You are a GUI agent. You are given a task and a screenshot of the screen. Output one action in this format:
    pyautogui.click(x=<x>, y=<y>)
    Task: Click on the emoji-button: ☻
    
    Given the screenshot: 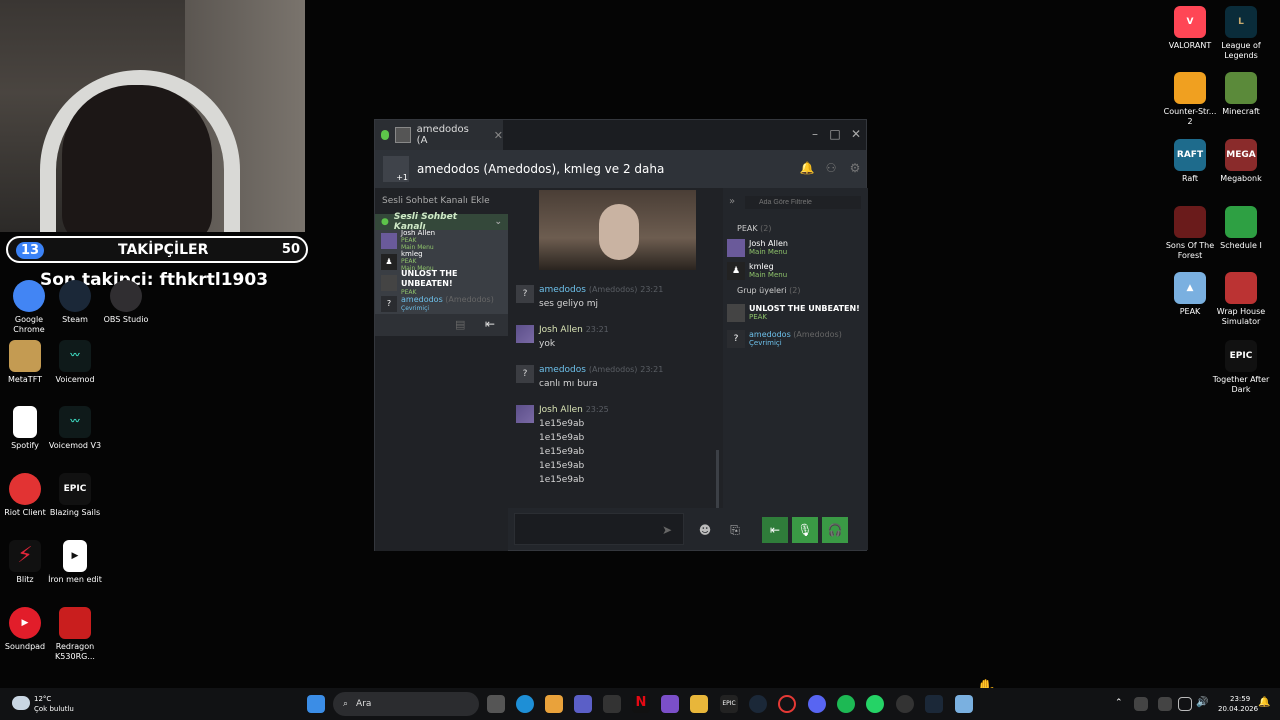 What is the action you would take?
    pyautogui.click(x=705, y=530)
    